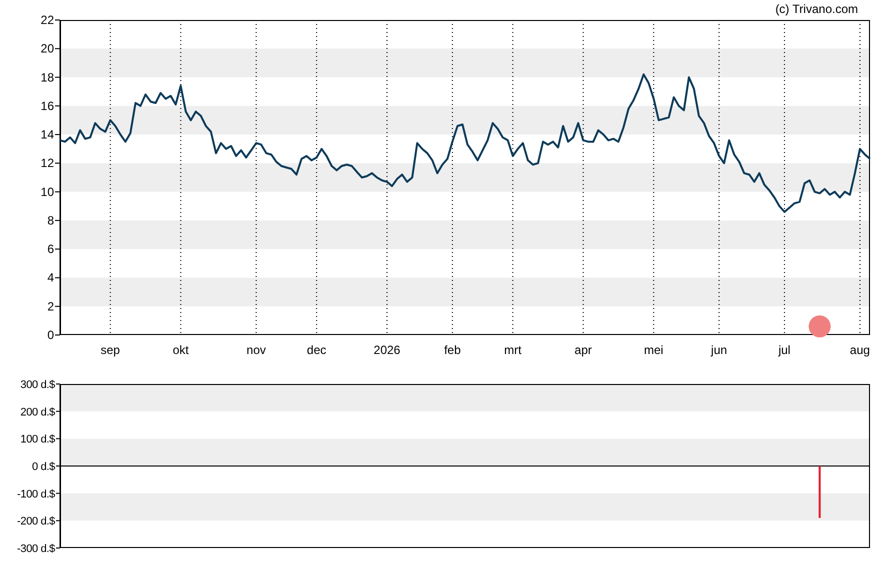 The height and width of the screenshot is (565, 888). I want to click on y-axis-label: 6, so click(50, 249).